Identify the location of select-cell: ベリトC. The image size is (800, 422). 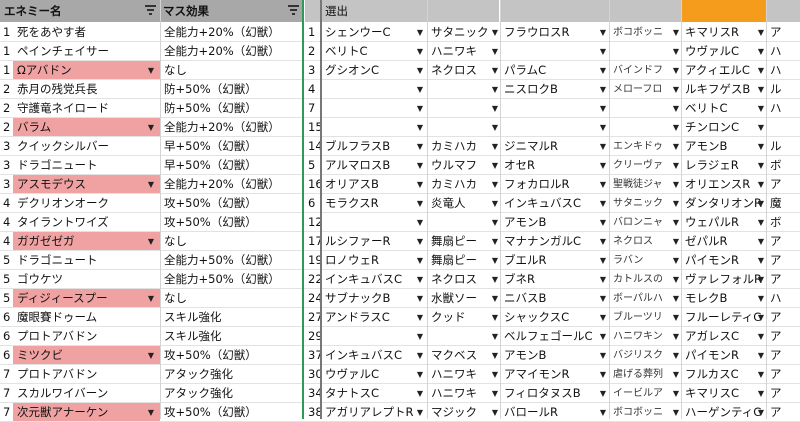
(724, 108).